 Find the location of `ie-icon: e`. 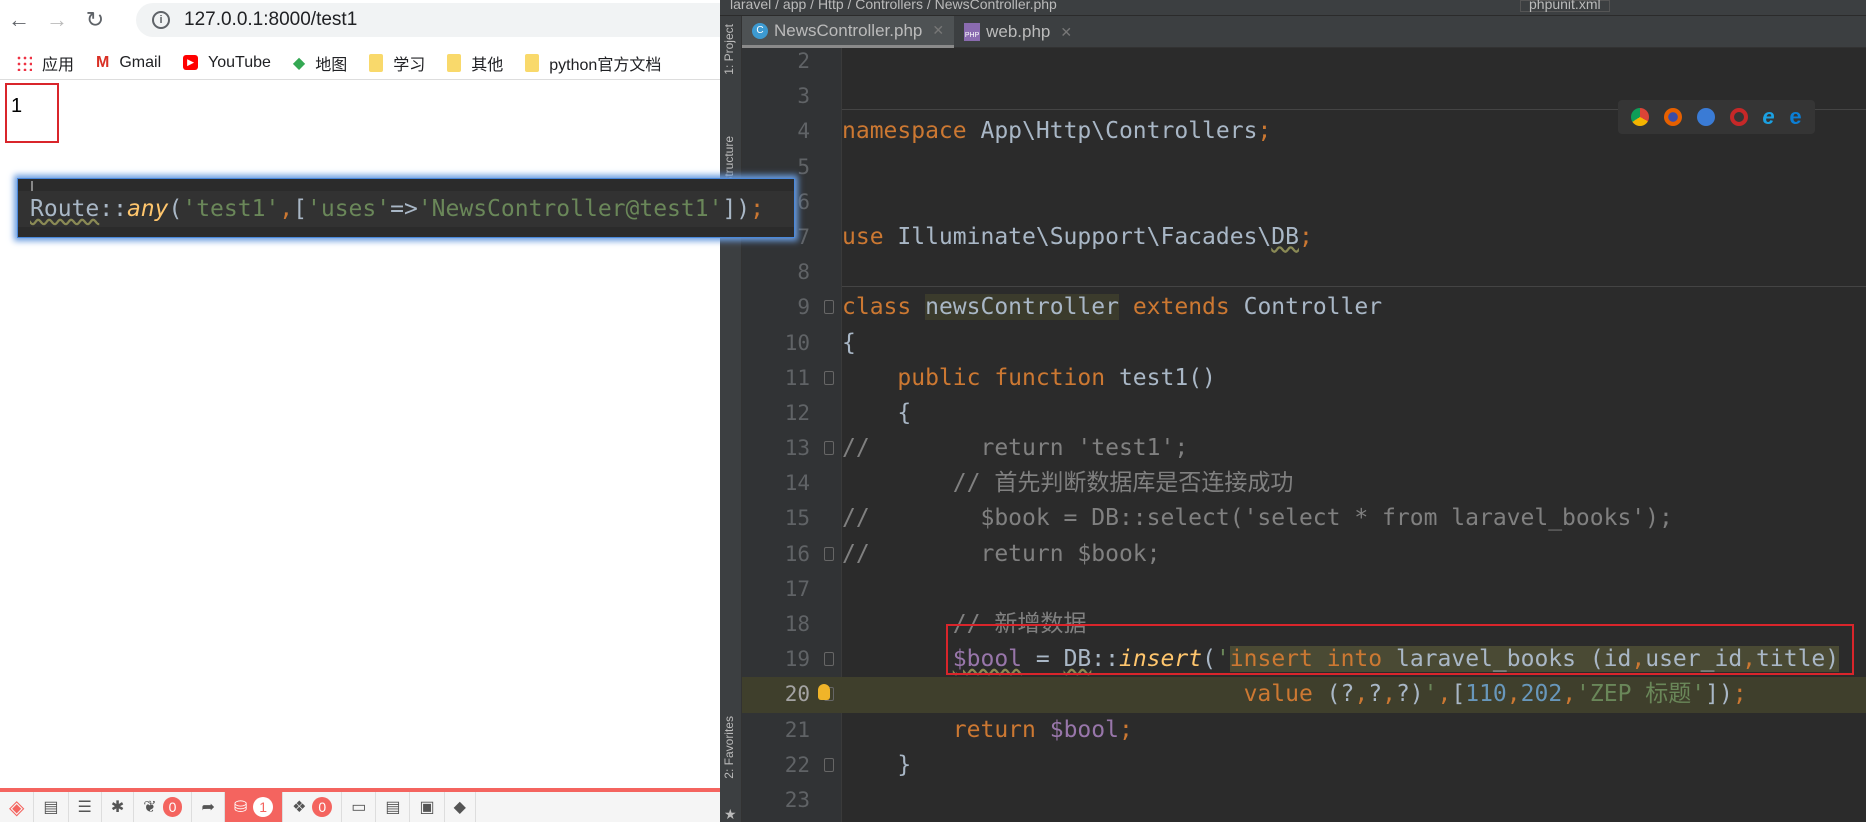

ie-icon: e is located at coordinates (1768, 117).